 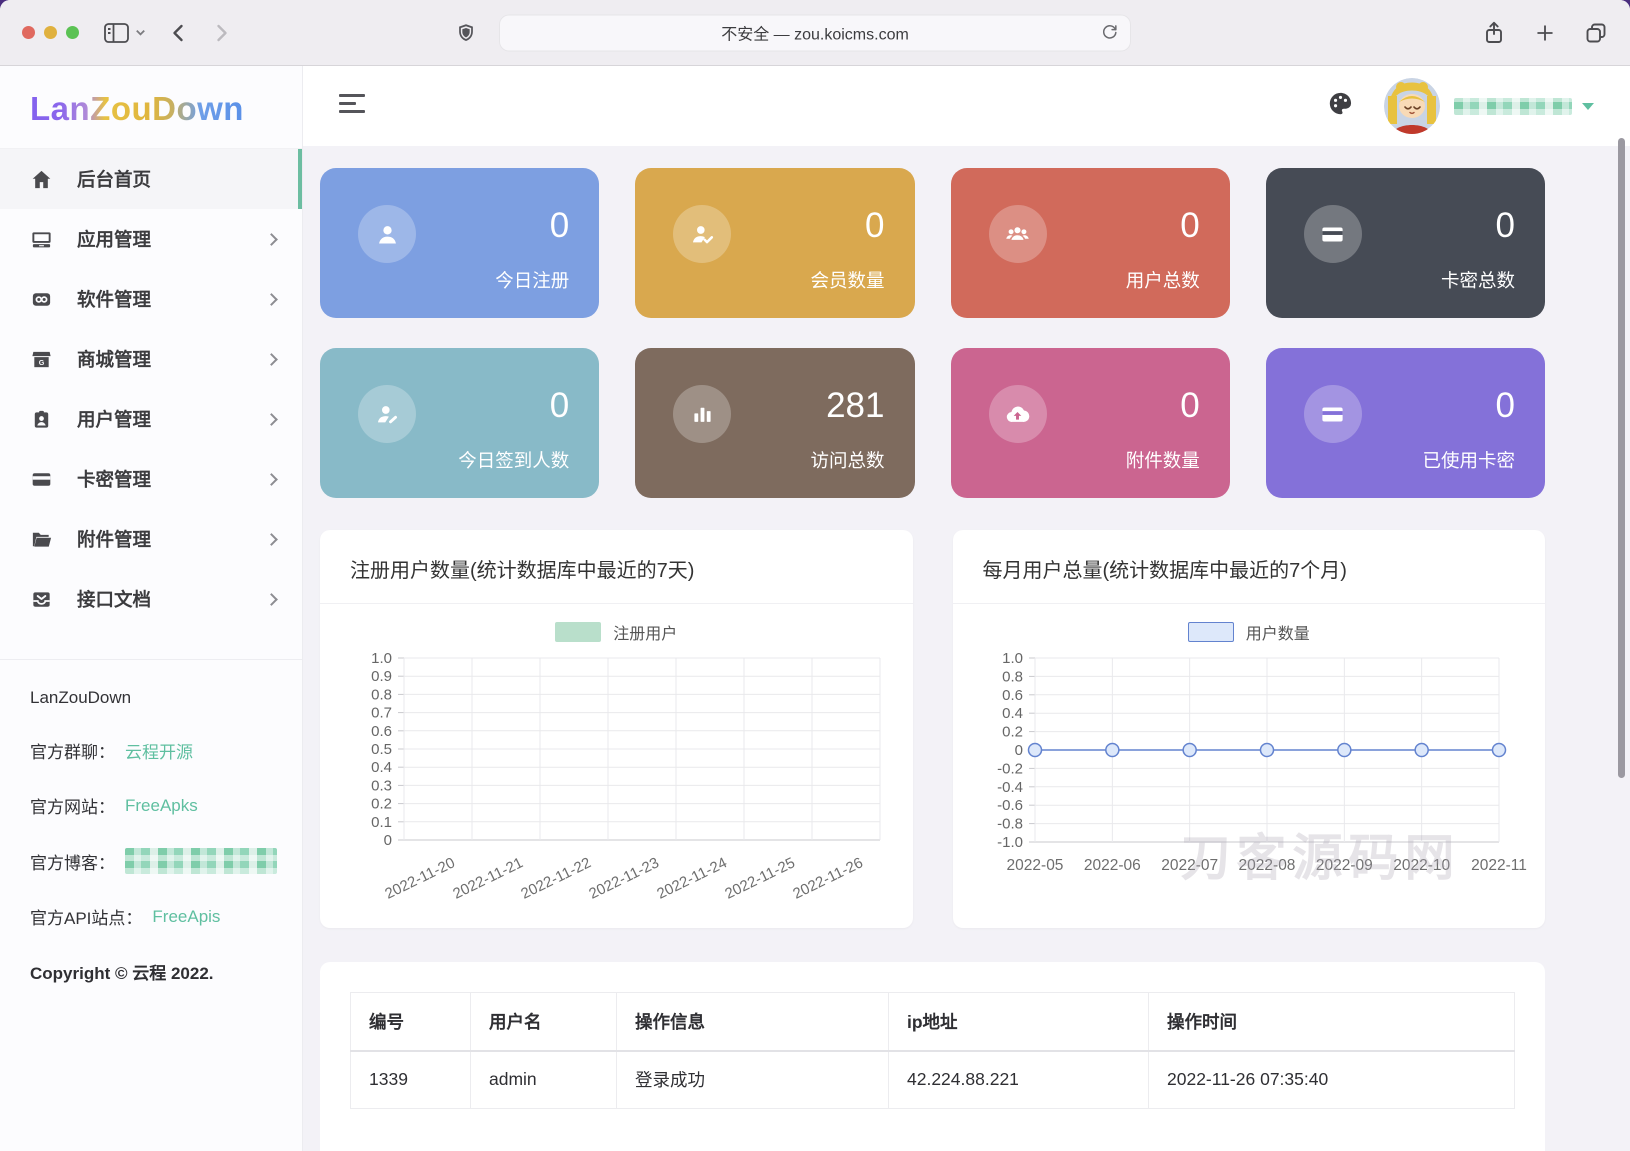 I want to click on svg-text: 2022-11-21, so click(x=487, y=878).